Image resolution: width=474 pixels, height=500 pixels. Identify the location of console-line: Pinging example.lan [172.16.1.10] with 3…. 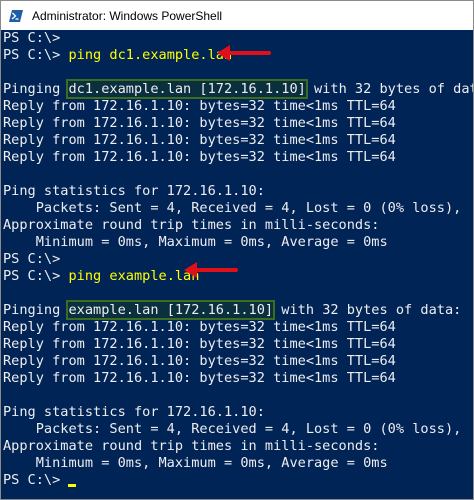
(232, 310).